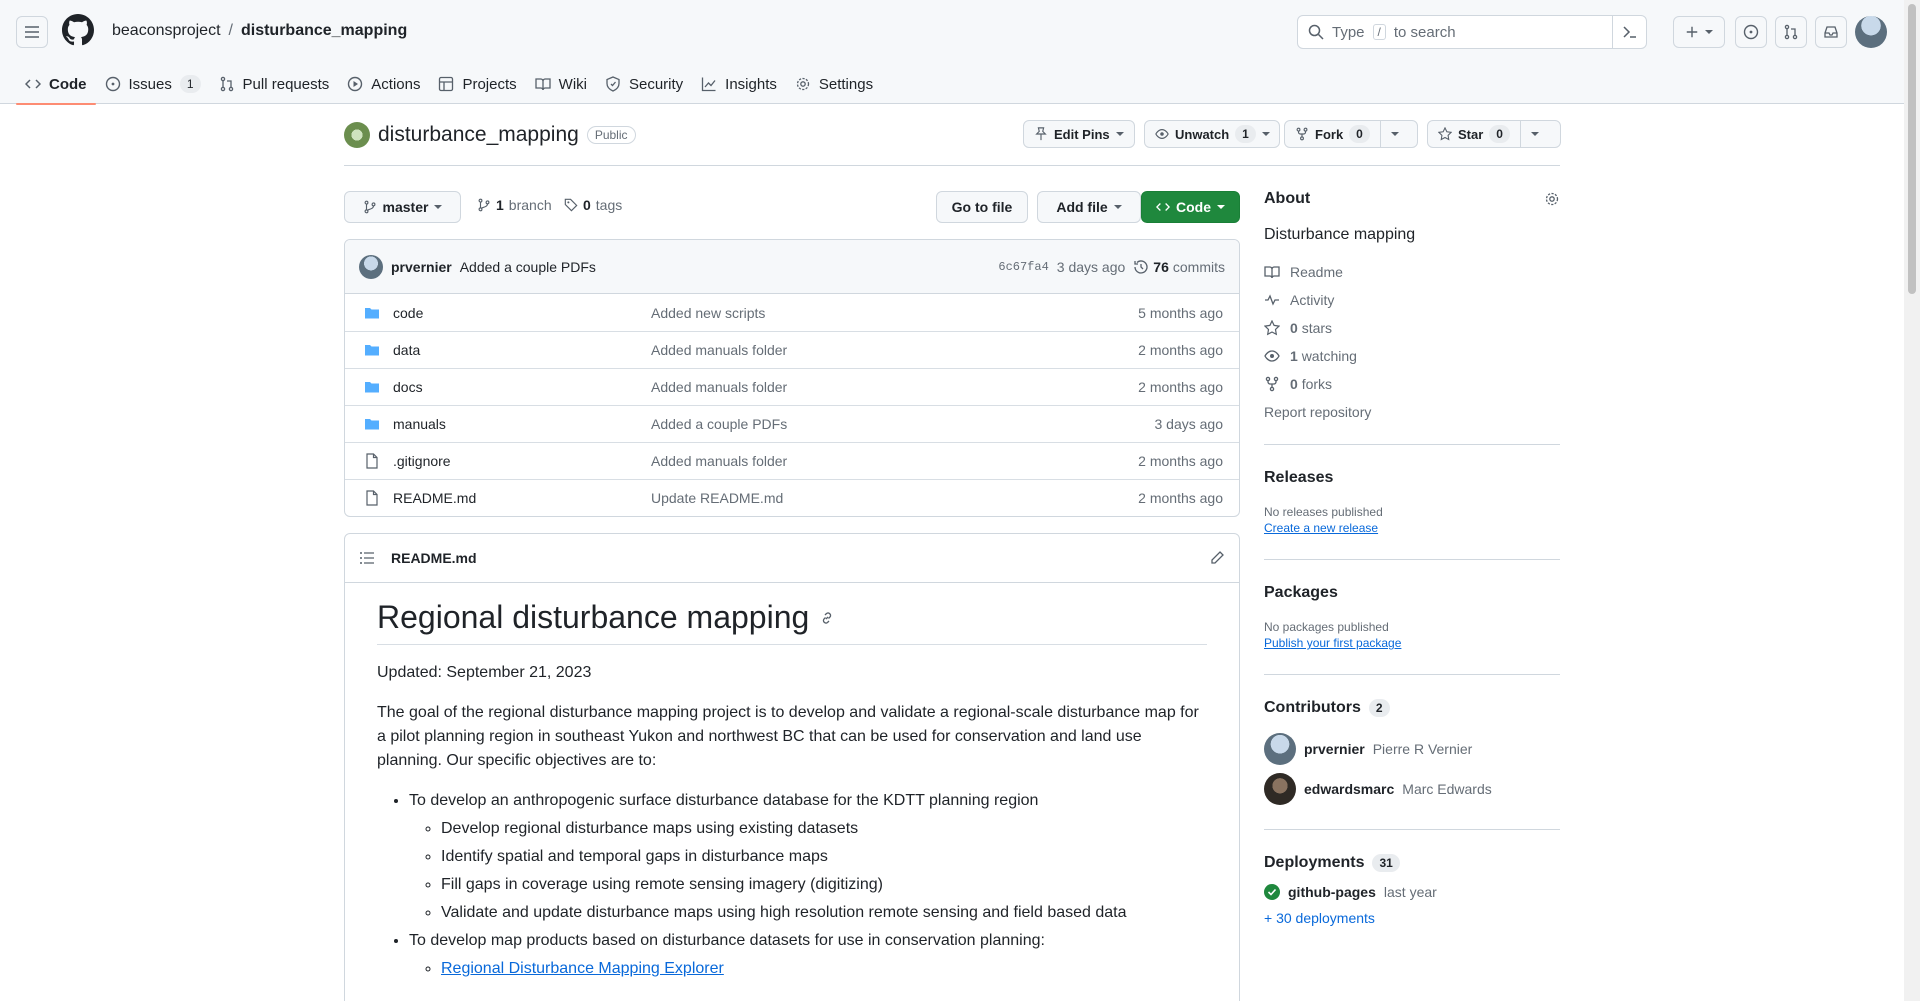  I want to click on stars-label: stars, so click(1317, 328).